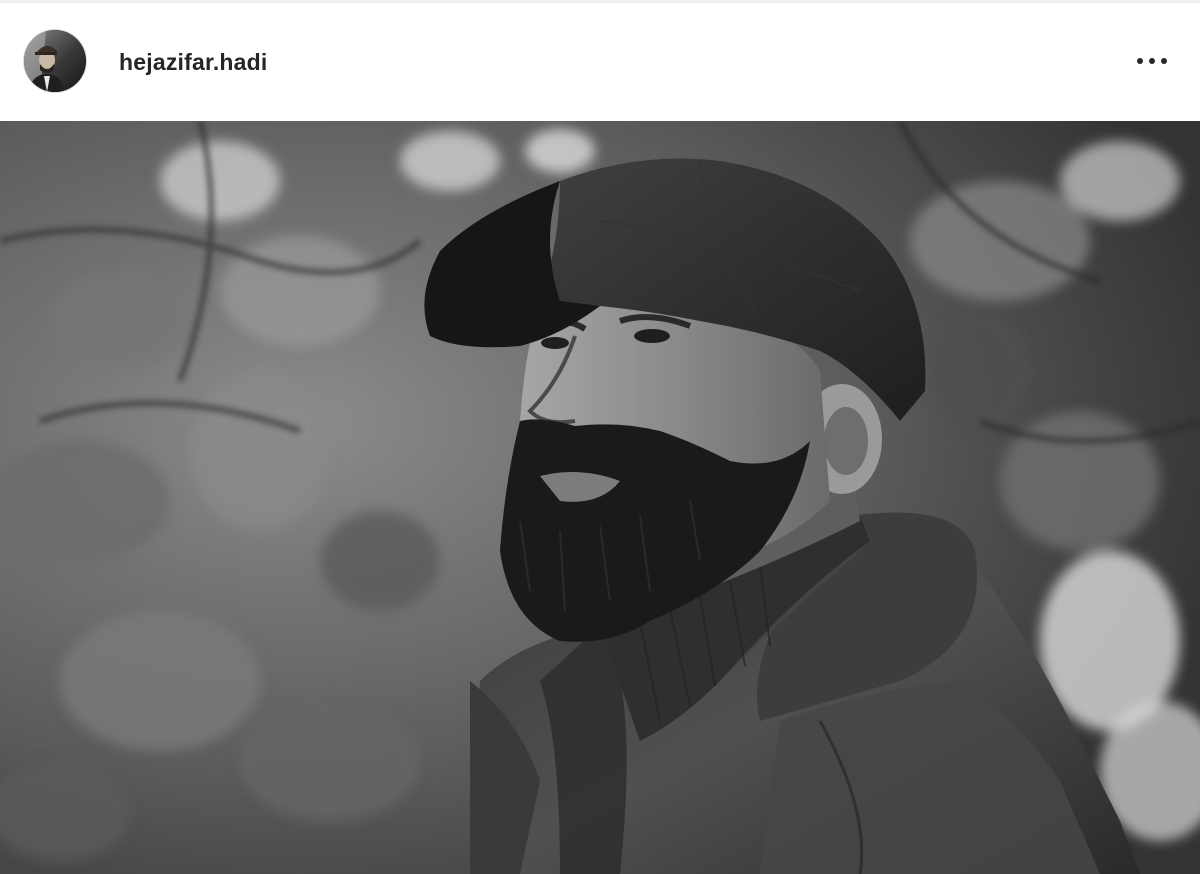  I want to click on post-username: hejazifar.hadi, so click(193, 62).